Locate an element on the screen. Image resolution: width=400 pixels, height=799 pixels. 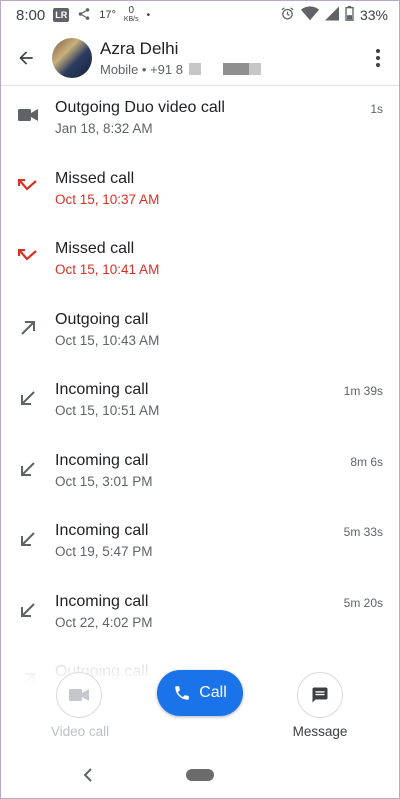
call-button: Call is located at coordinates (200, 693).